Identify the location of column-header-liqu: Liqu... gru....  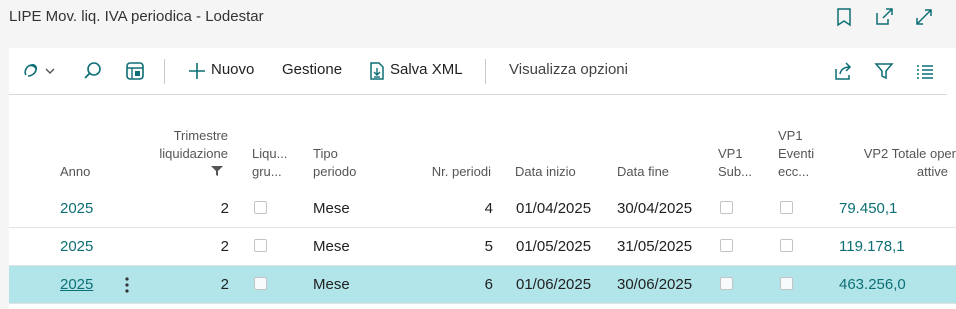
(269, 163).